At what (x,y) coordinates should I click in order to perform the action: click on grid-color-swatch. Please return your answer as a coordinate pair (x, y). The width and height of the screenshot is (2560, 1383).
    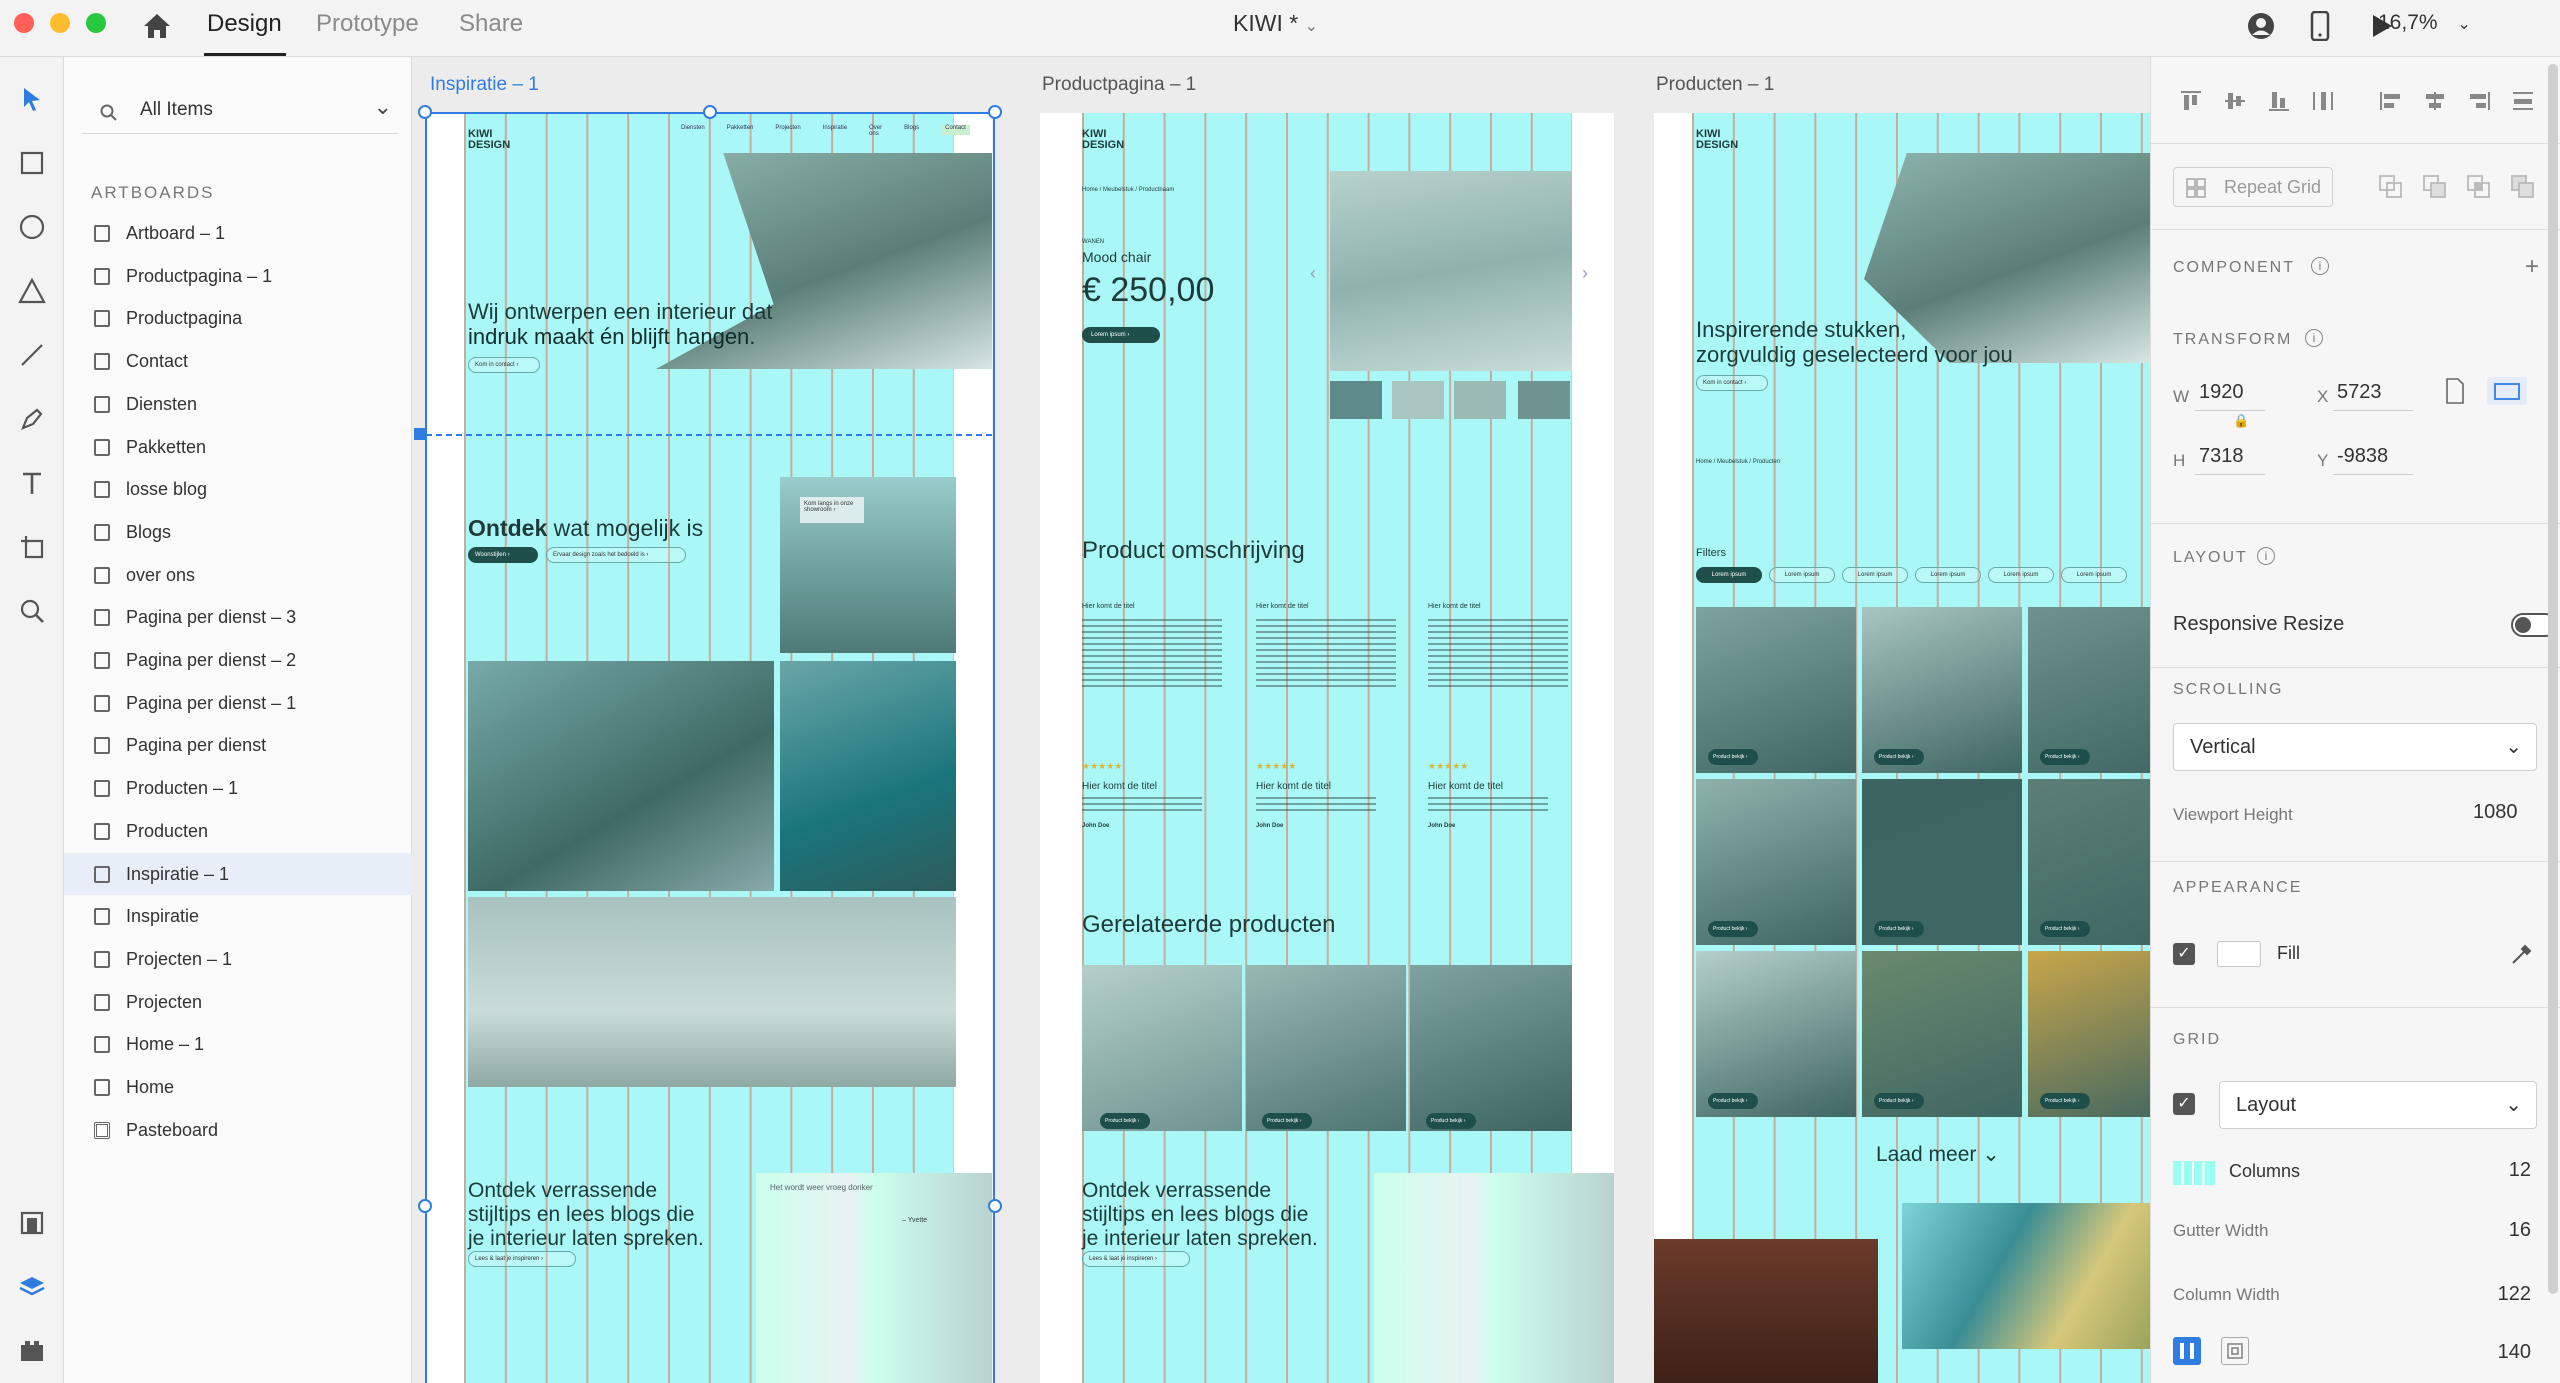
    Looking at the image, I should click on (2194, 1173).